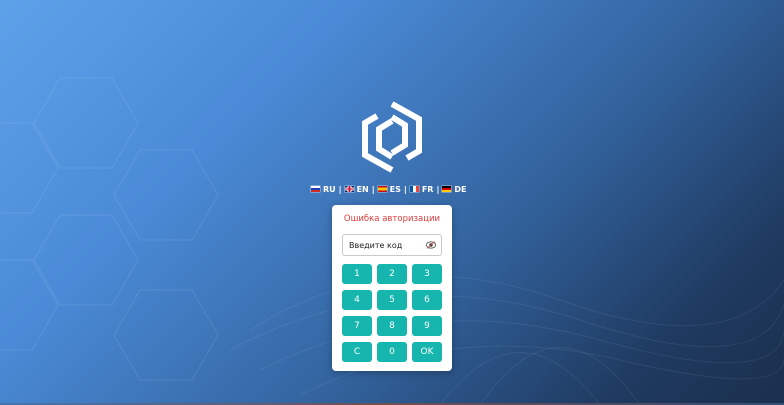  I want to click on key-7-button: 7, so click(357, 326).